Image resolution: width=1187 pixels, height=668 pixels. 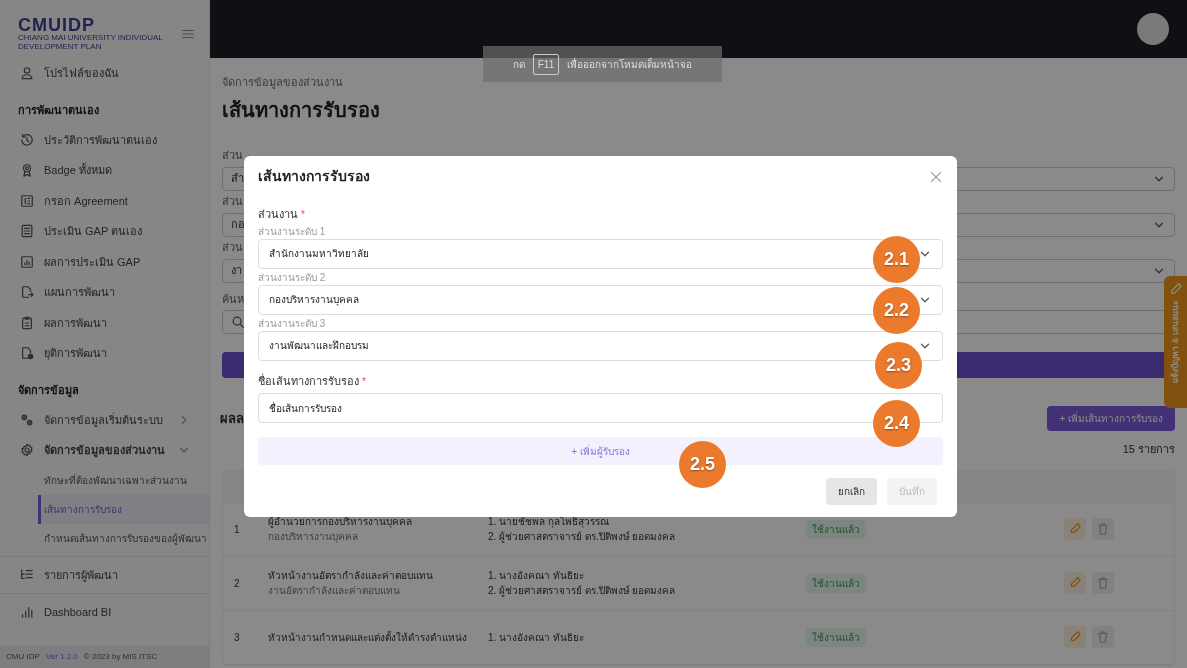 What do you see at coordinates (351, 576) in the screenshot?
I see `route-name: หัวหน้างานอัตรากำลังและค่าตอบแทน` at bounding box center [351, 576].